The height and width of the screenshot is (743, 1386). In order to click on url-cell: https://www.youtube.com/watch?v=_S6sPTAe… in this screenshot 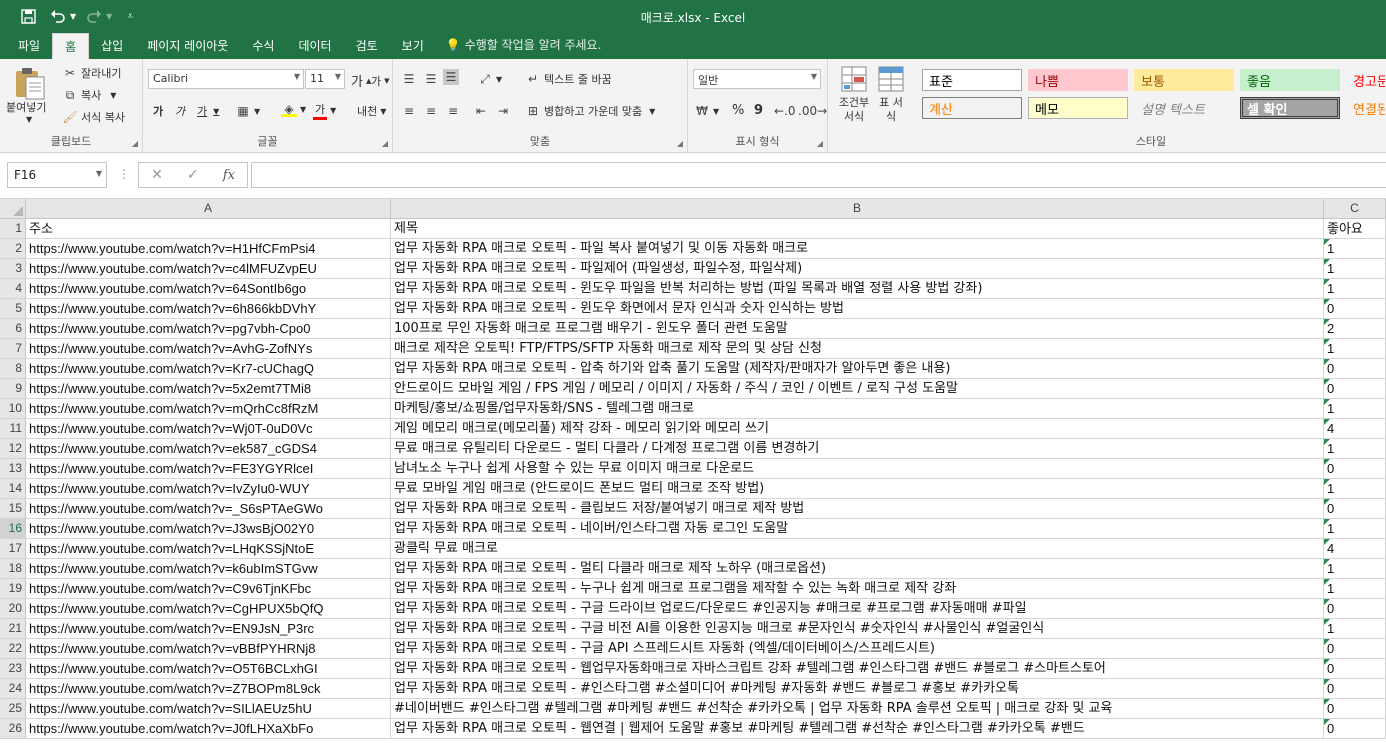, I will do `click(208, 509)`.